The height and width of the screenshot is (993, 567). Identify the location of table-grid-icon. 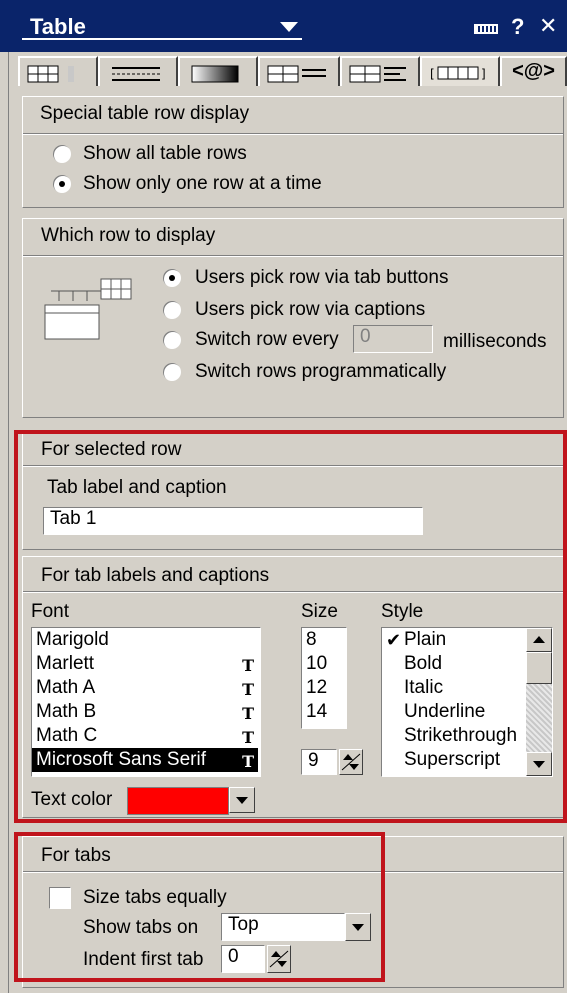
(50, 74).